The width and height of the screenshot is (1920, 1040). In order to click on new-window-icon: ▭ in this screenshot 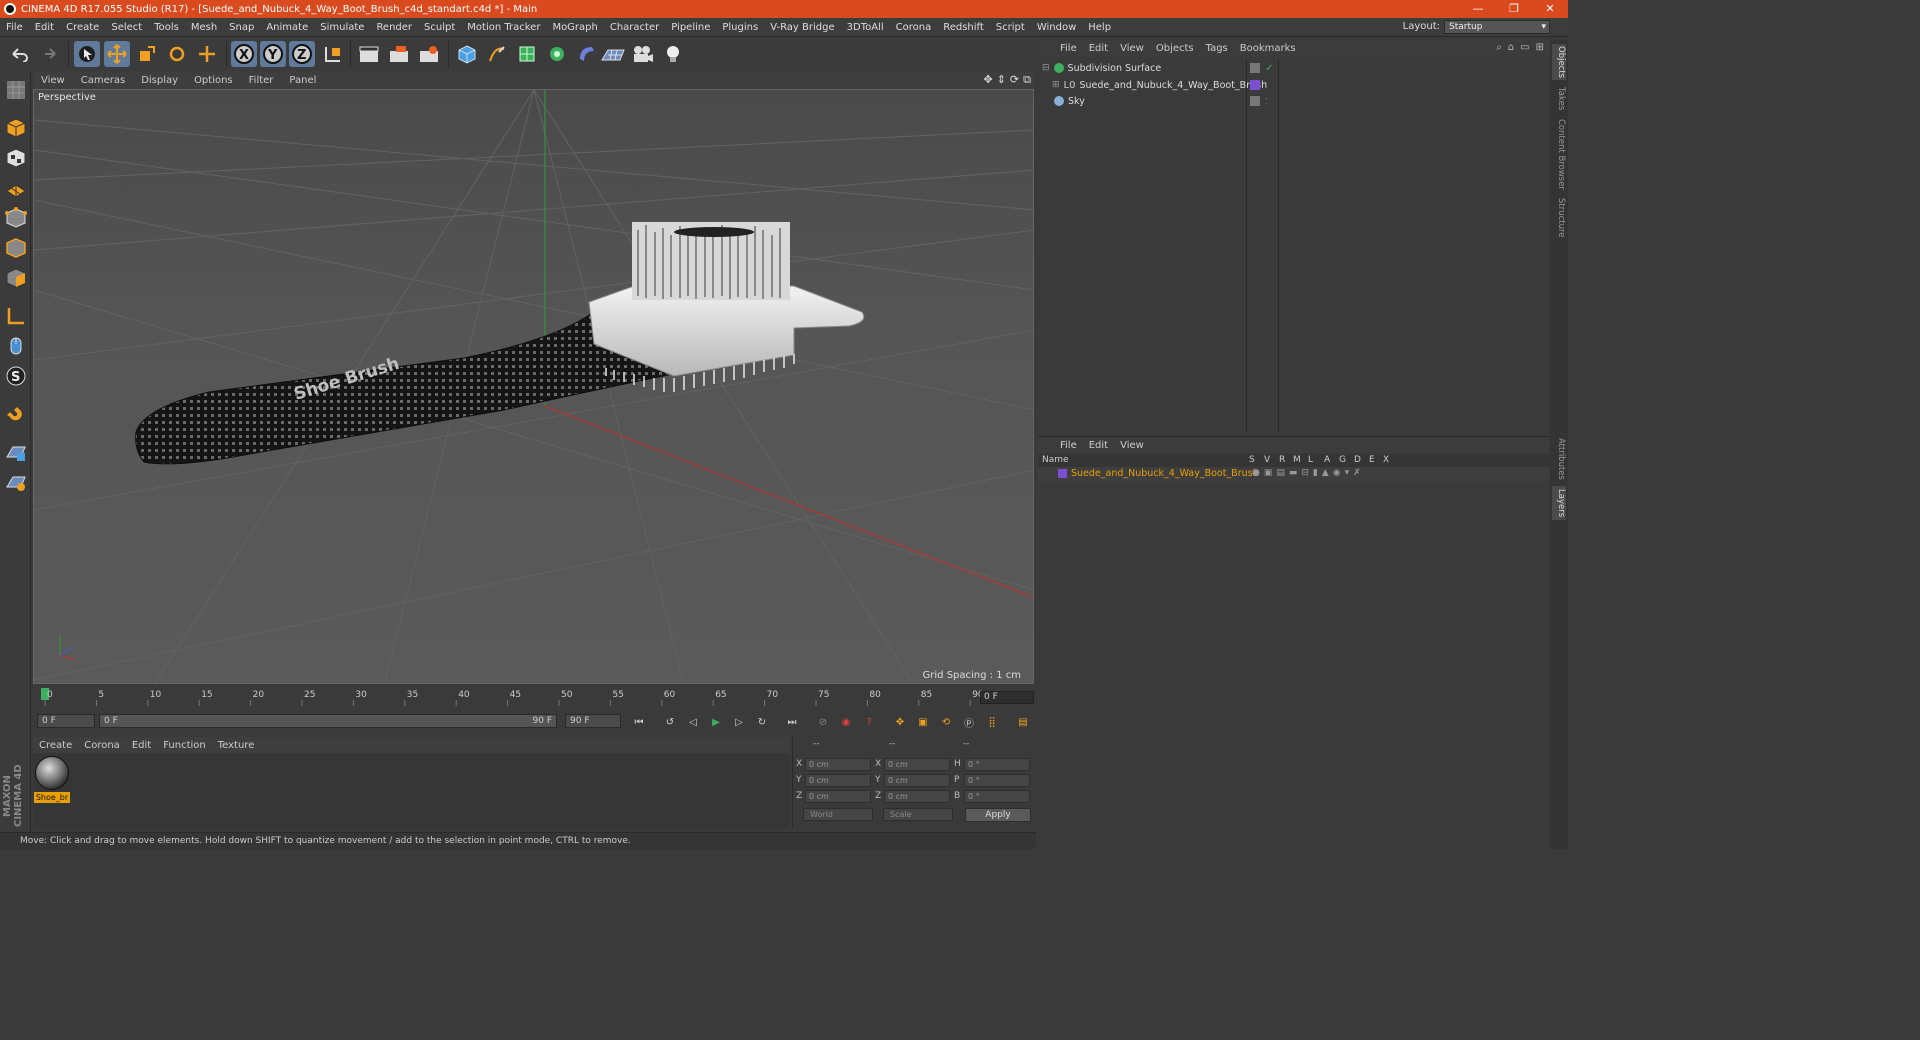, I will do `click(1524, 47)`.